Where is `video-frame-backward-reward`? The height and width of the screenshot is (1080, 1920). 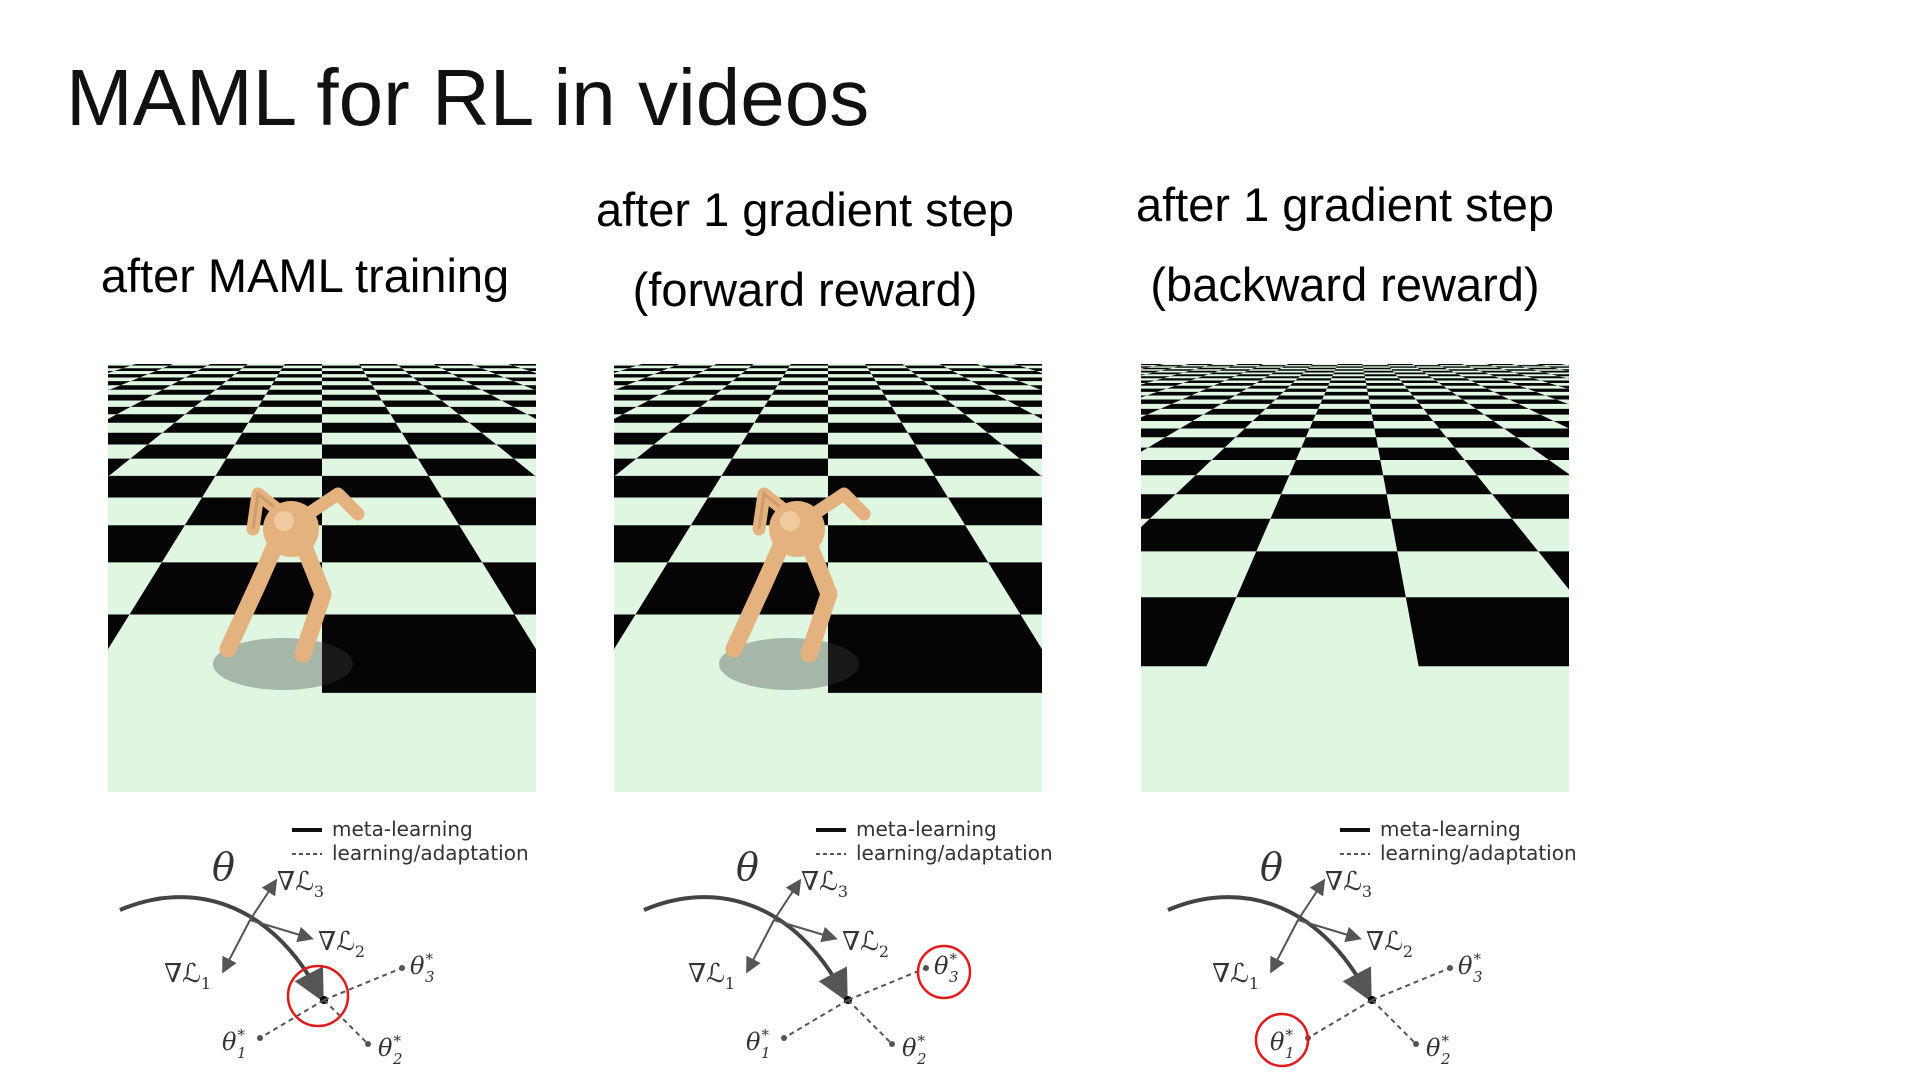
video-frame-backward-reward is located at coordinates (1355, 578).